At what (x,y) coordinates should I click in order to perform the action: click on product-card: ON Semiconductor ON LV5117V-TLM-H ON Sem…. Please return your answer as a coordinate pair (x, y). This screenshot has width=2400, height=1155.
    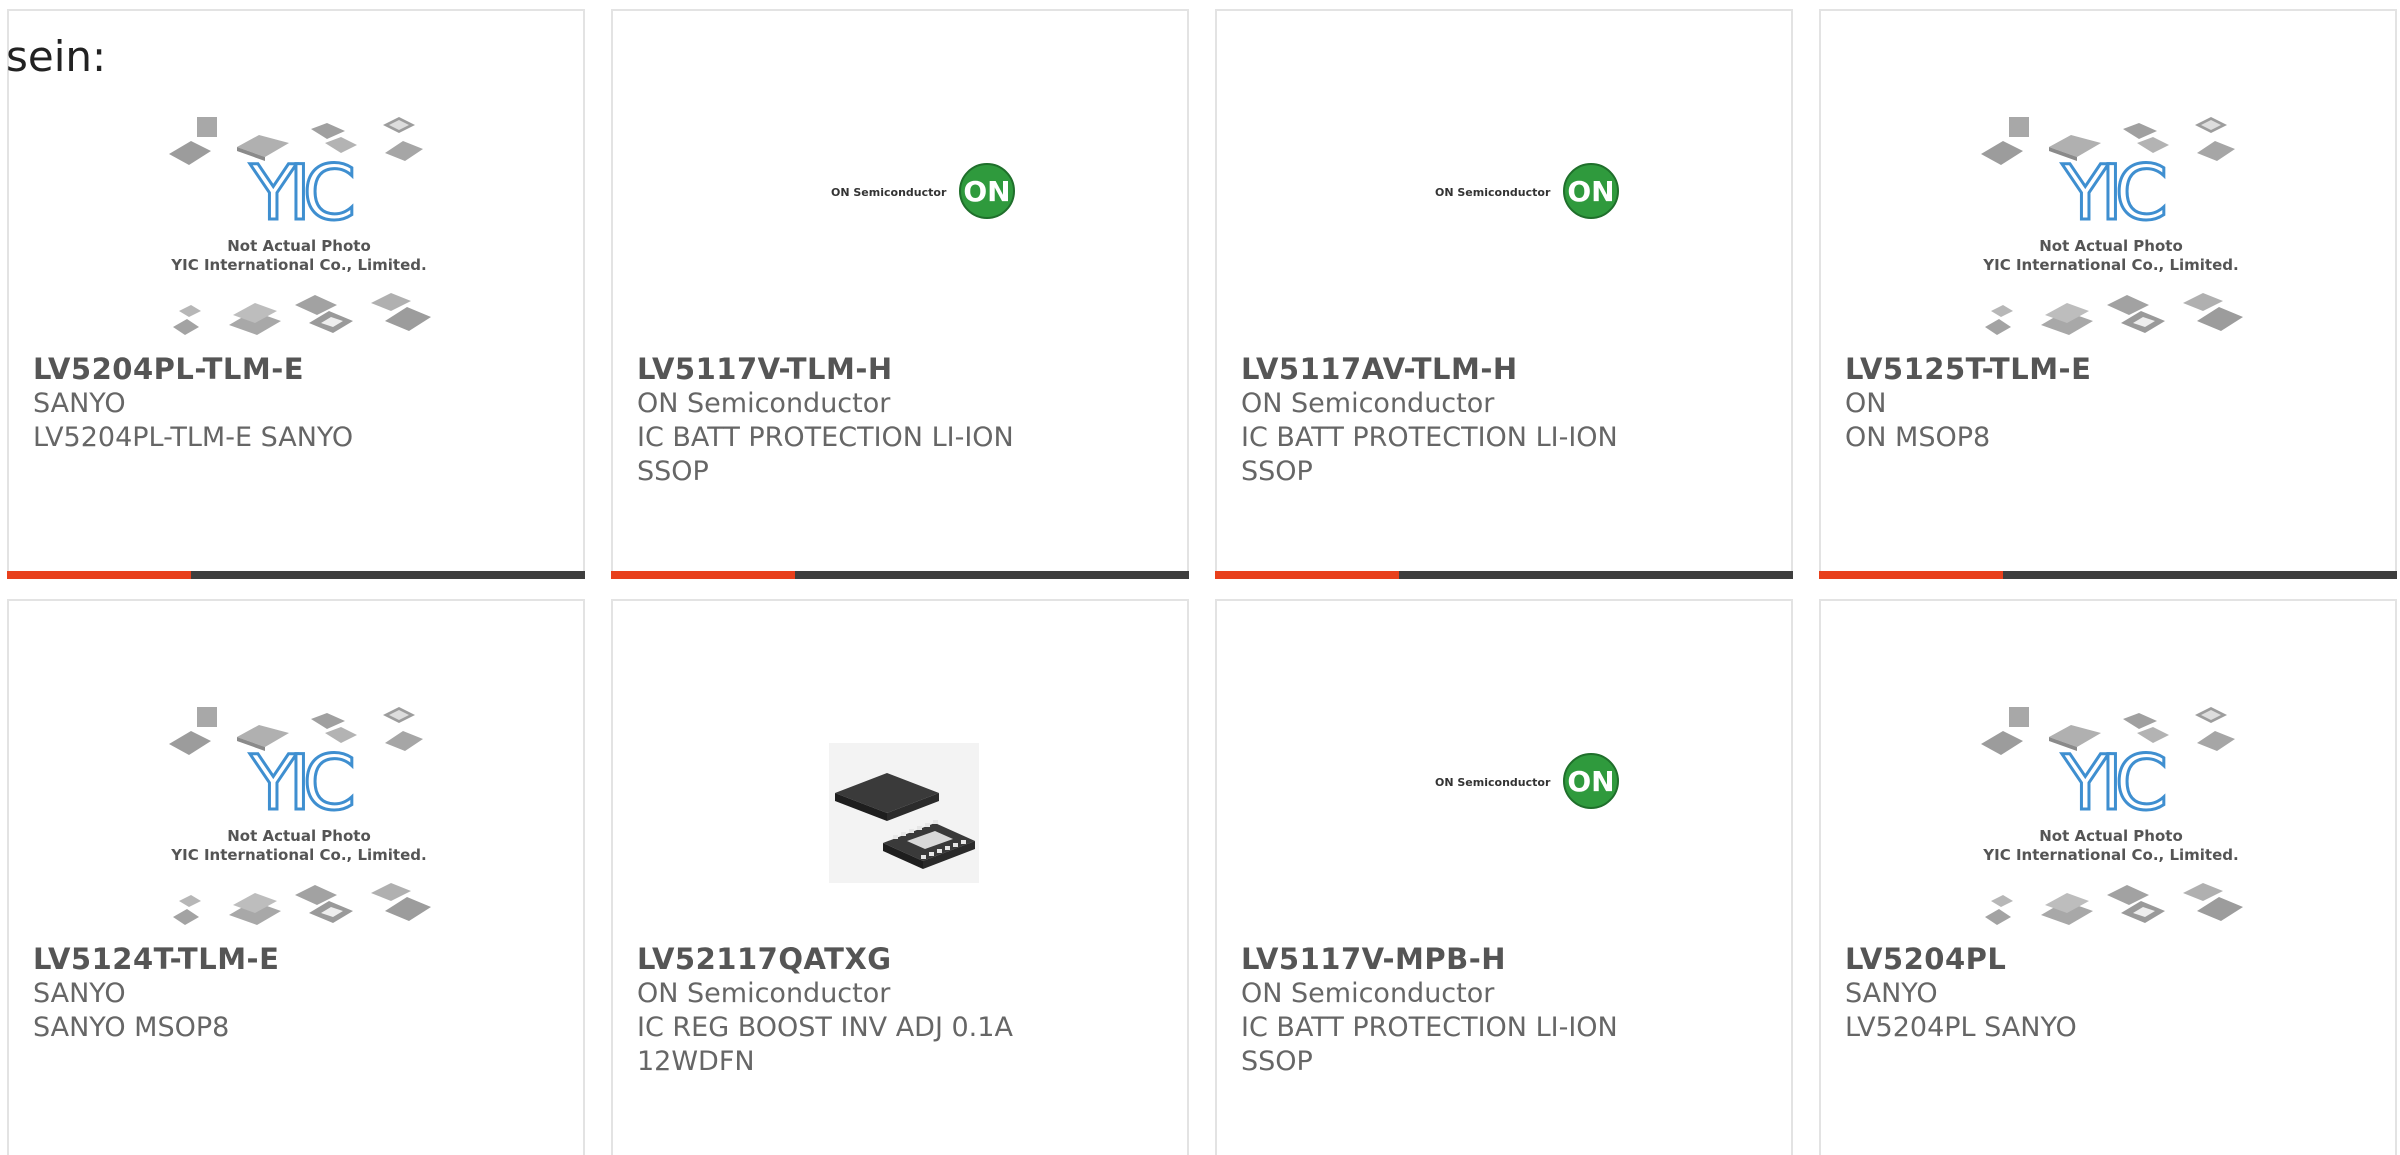
    Looking at the image, I should click on (900, 294).